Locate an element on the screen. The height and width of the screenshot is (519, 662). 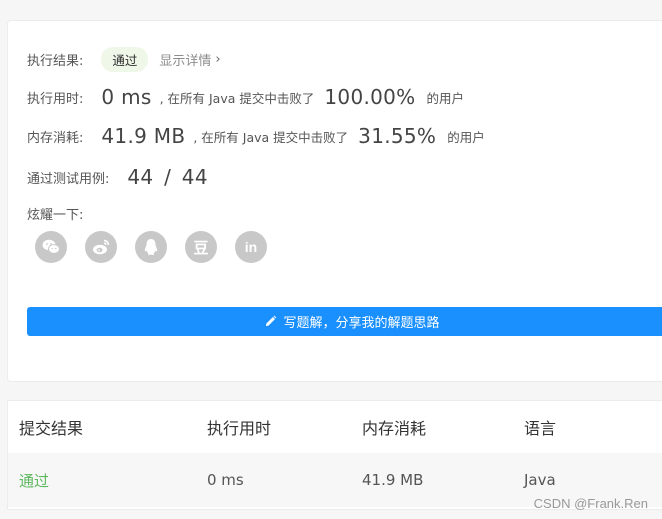
header-memory: 内存消耗 is located at coordinates (394, 428).